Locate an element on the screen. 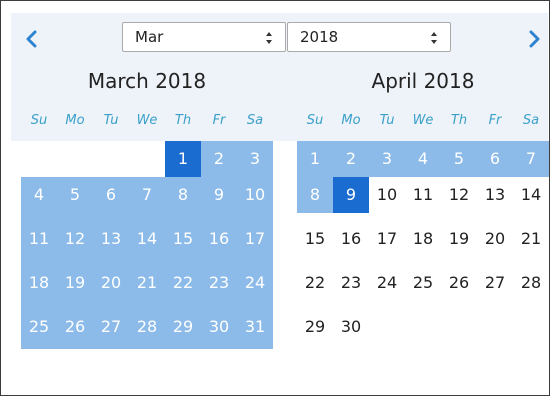 This screenshot has width=550, height=396. chevron-right-icon is located at coordinates (534, 39).